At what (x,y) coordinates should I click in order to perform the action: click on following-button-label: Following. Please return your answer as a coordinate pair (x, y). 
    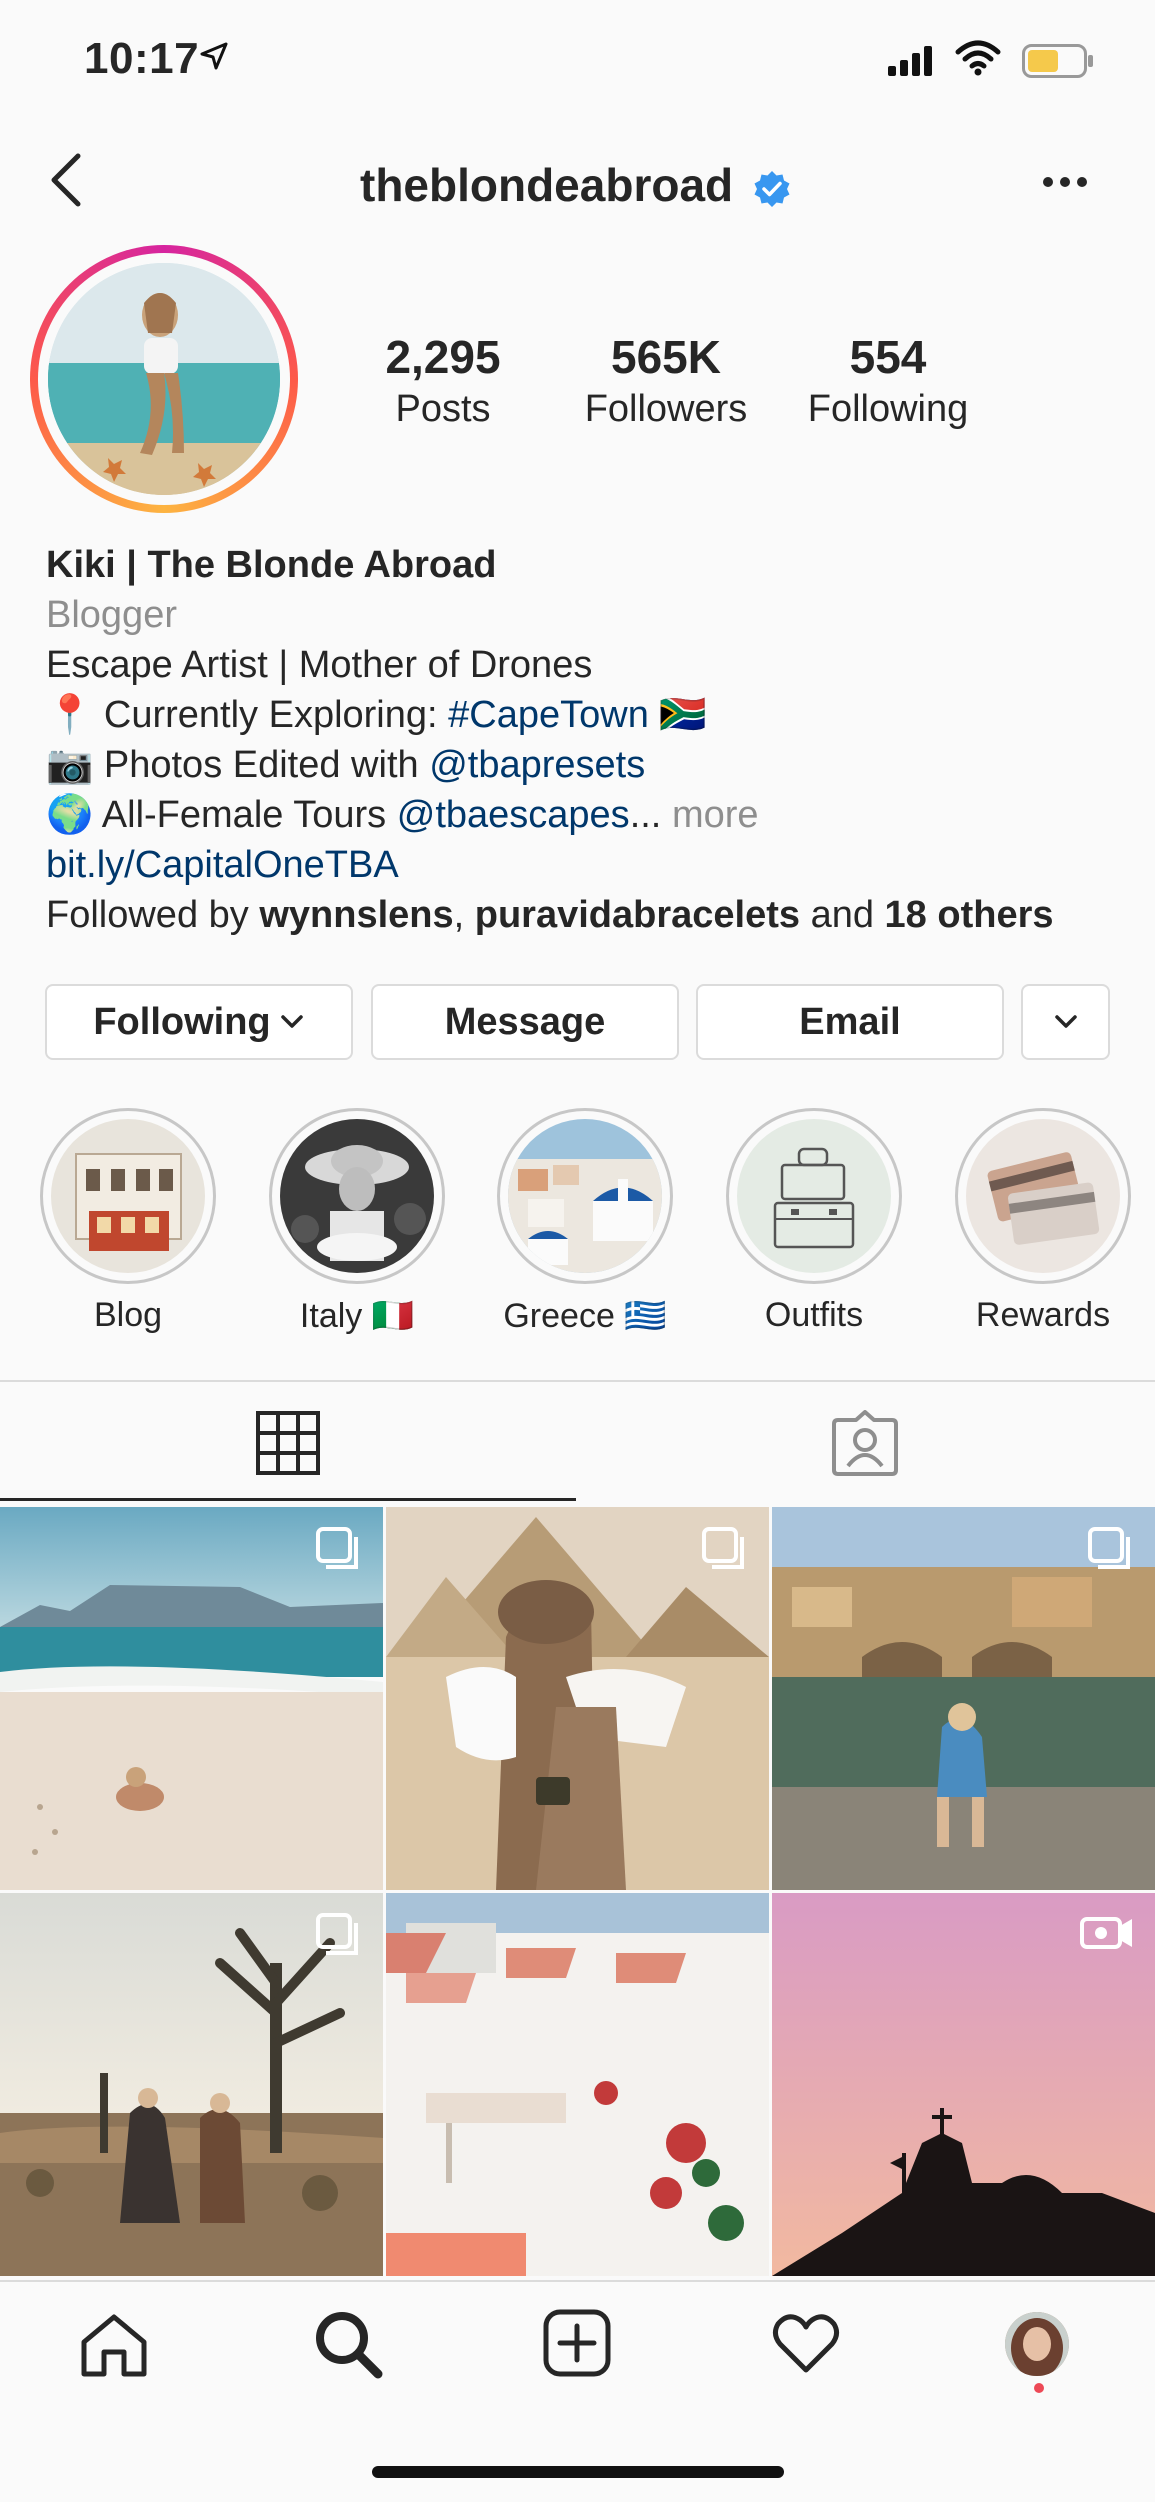
    Looking at the image, I should click on (182, 1021).